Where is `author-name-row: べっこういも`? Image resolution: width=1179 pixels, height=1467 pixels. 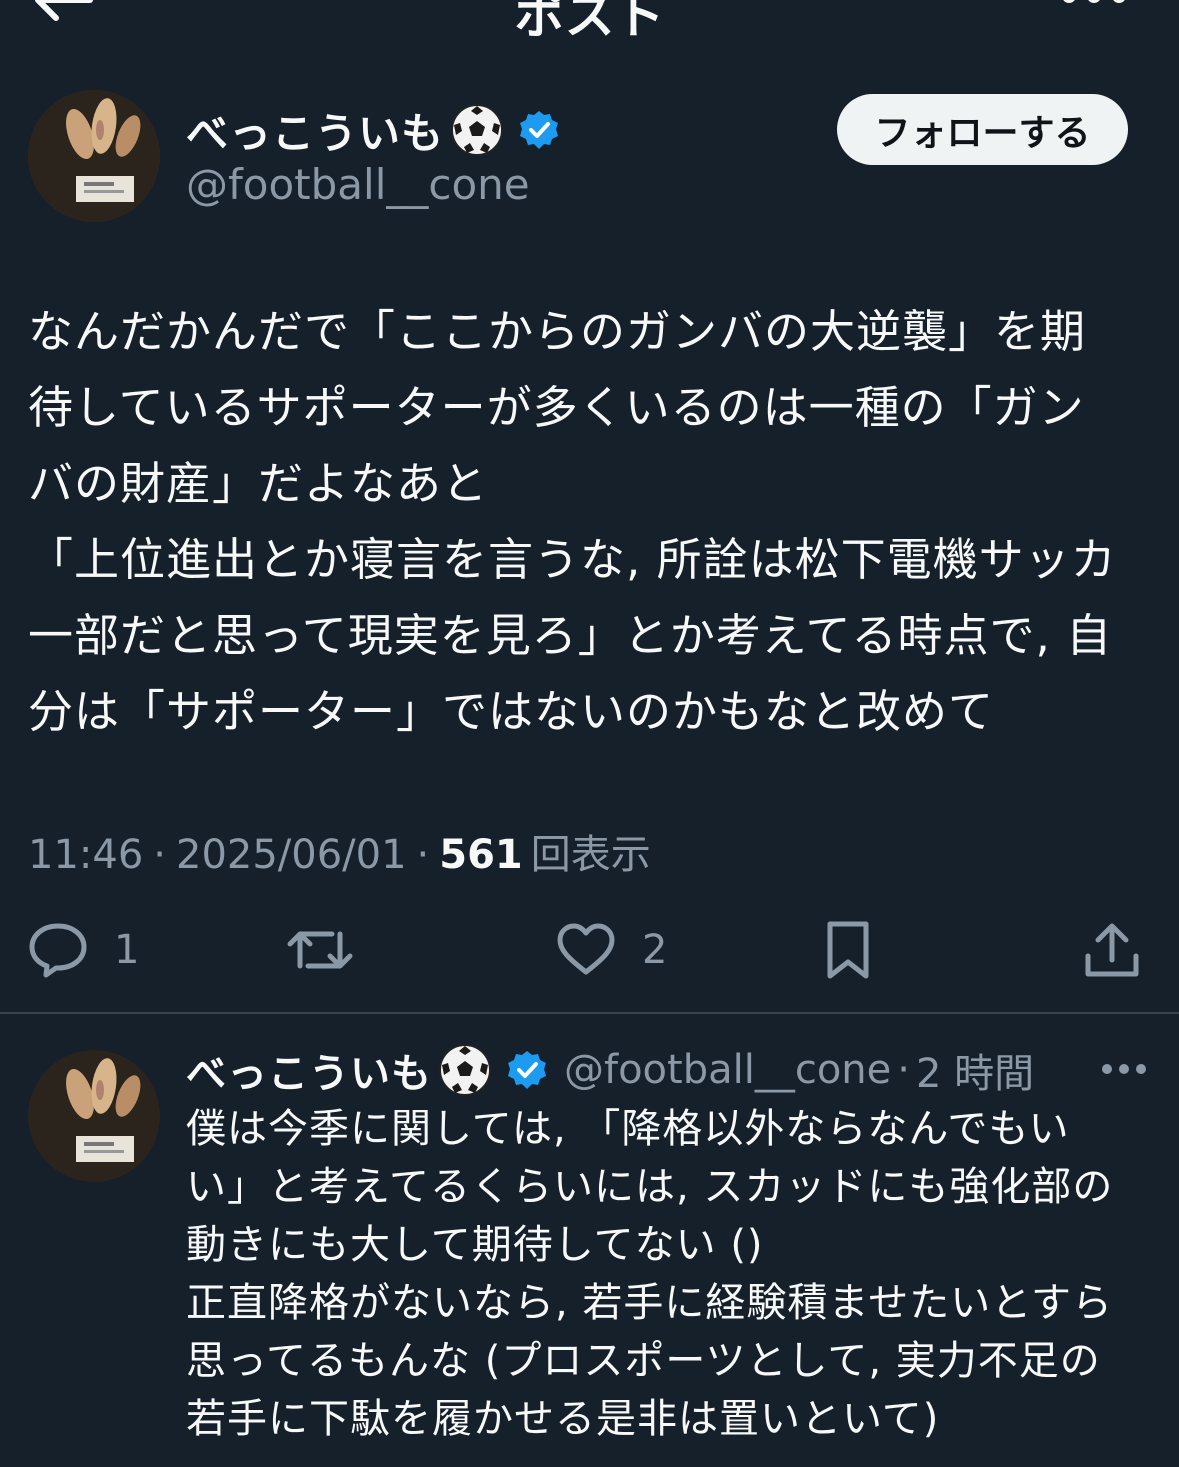 author-name-row: べっこういも is located at coordinates (373, 130).